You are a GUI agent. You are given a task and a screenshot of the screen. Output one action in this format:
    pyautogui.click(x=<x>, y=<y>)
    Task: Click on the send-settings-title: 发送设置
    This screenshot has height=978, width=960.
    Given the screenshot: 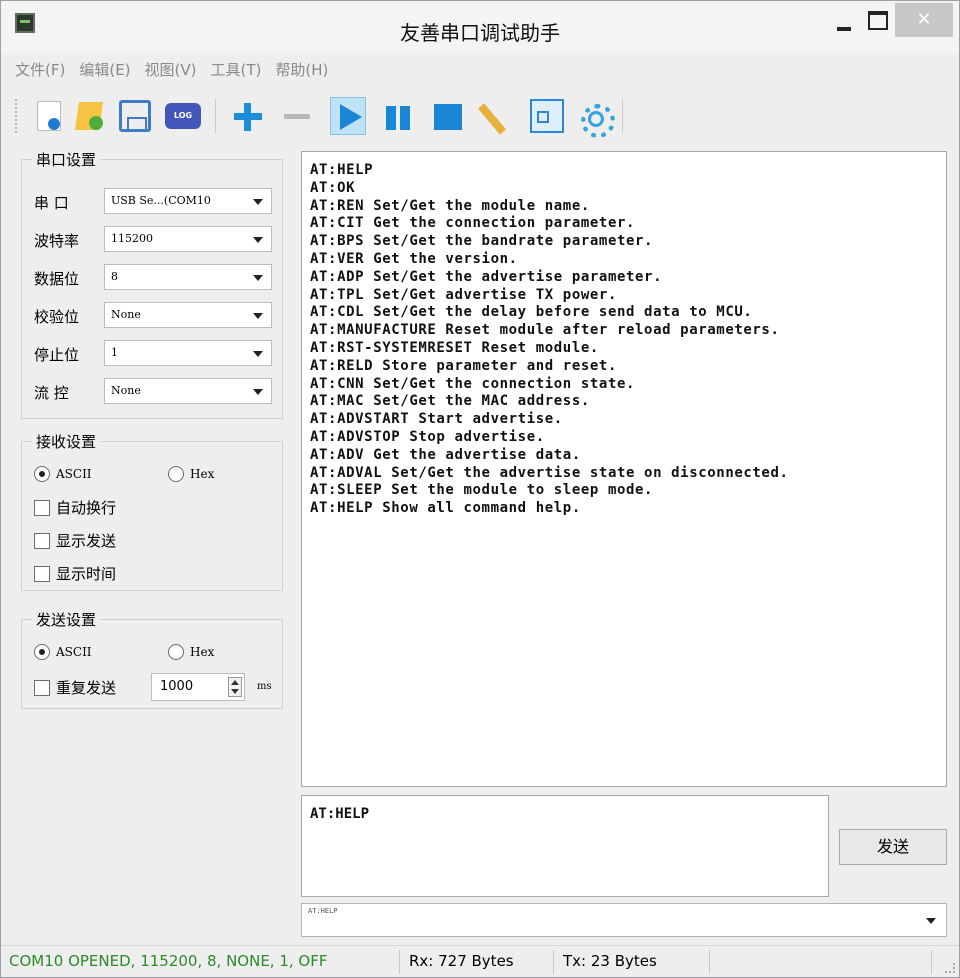 What is the action you would take?
    pyautogui.click(x=66, y=619)
    